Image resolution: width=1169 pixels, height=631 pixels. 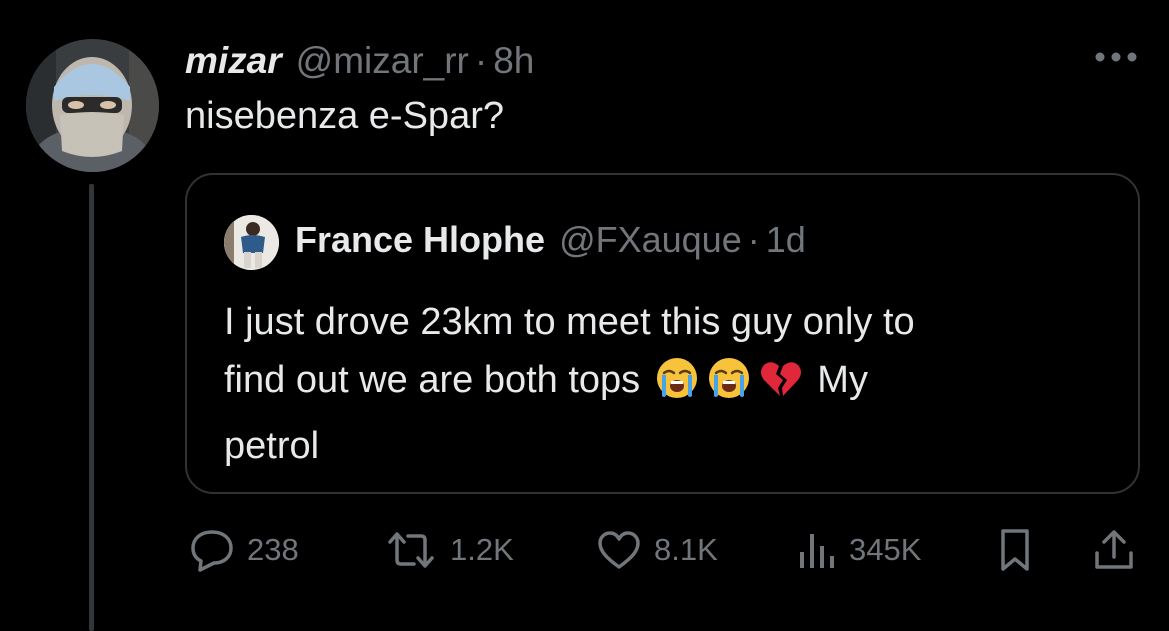 I want to click on quote-text-segment: My, so click(x=842, y=380).